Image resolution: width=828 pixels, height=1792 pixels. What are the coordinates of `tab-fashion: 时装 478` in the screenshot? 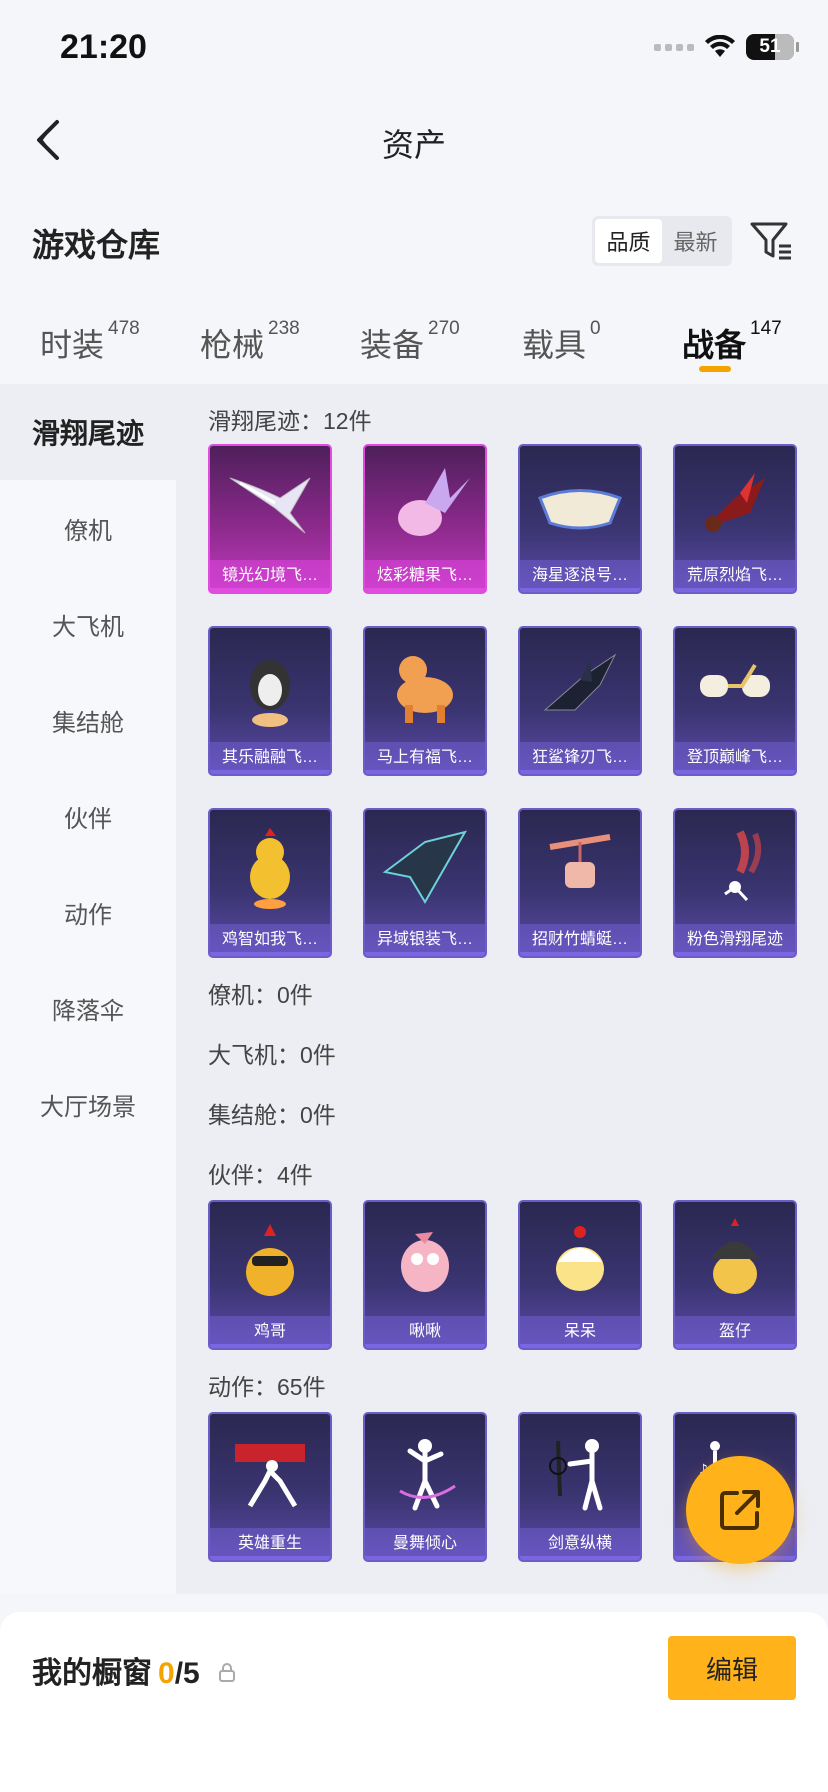 It's located at (90, 342).